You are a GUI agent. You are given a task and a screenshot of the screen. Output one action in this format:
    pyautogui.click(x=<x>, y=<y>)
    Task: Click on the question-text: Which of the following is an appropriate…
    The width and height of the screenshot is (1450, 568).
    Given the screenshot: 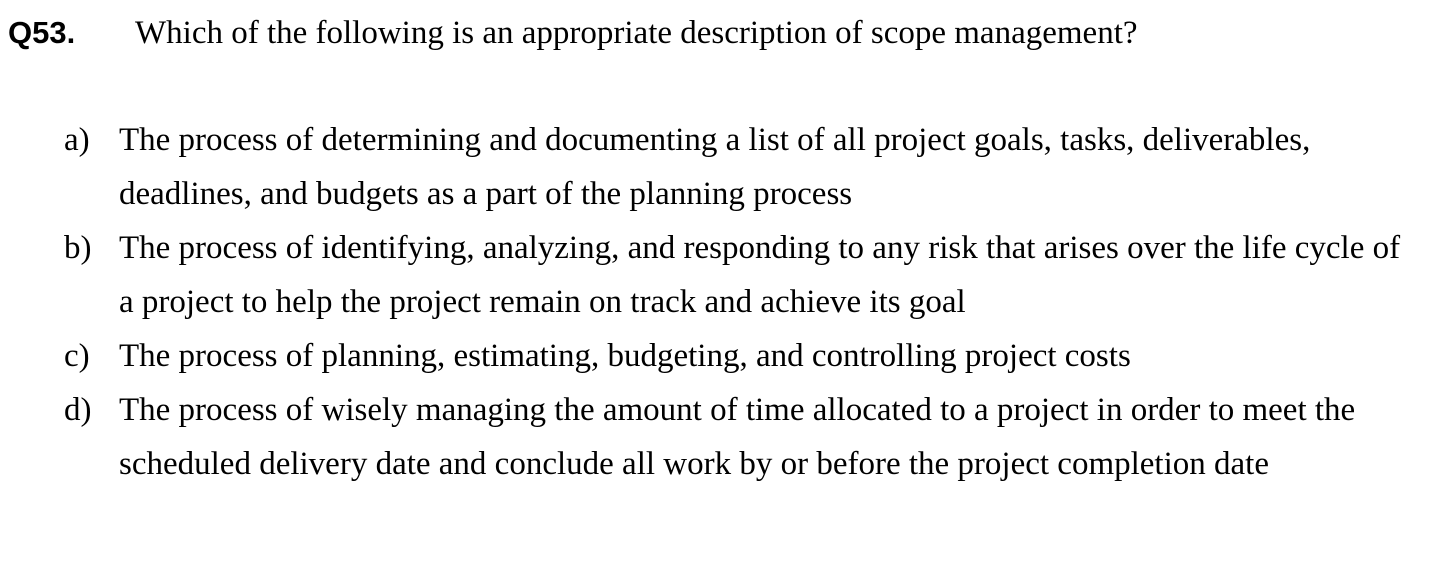 What is the action you would take?
    pyautogui.click(x=636, y=33)
    